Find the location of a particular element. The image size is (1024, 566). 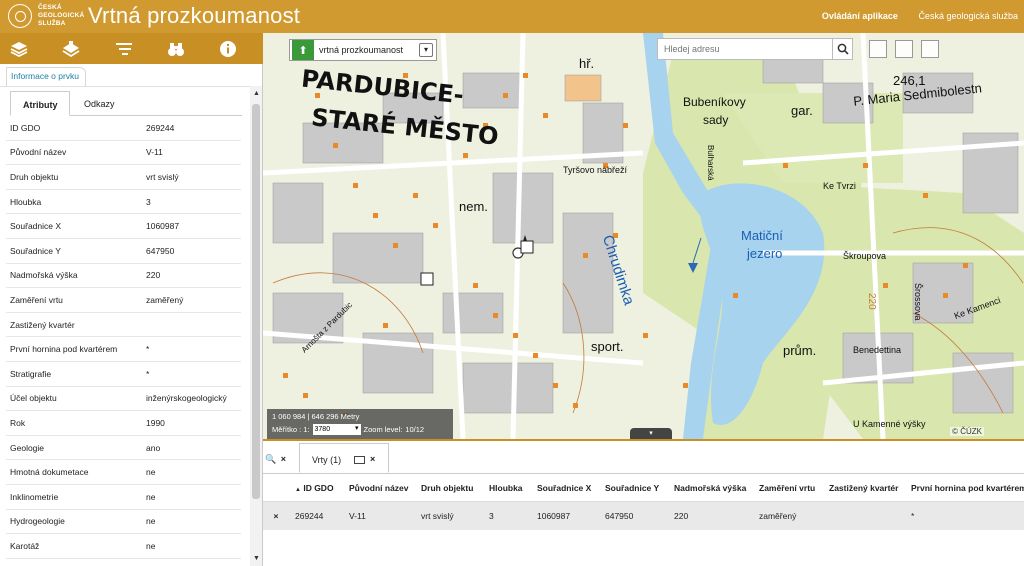

table-cell: vrt svislý is located at coordinates (437, 516).